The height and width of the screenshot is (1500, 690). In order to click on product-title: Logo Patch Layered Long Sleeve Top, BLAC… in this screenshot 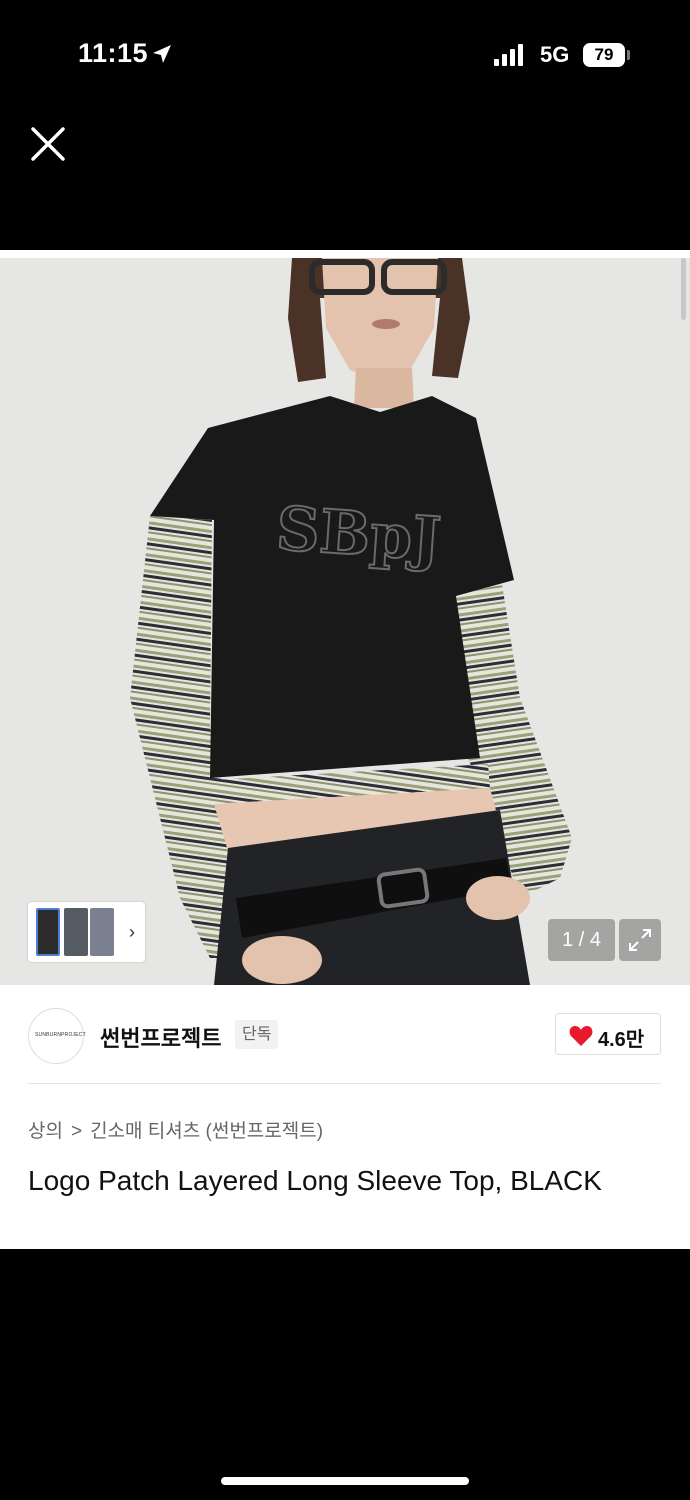, I will do `click(315, 1180)`.